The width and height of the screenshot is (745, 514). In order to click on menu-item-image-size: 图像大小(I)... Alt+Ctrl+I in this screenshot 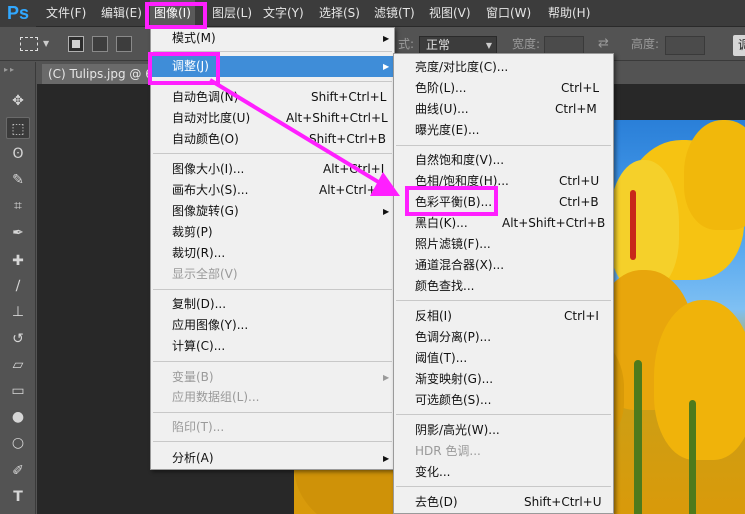, I will do `click(272, 169)`.